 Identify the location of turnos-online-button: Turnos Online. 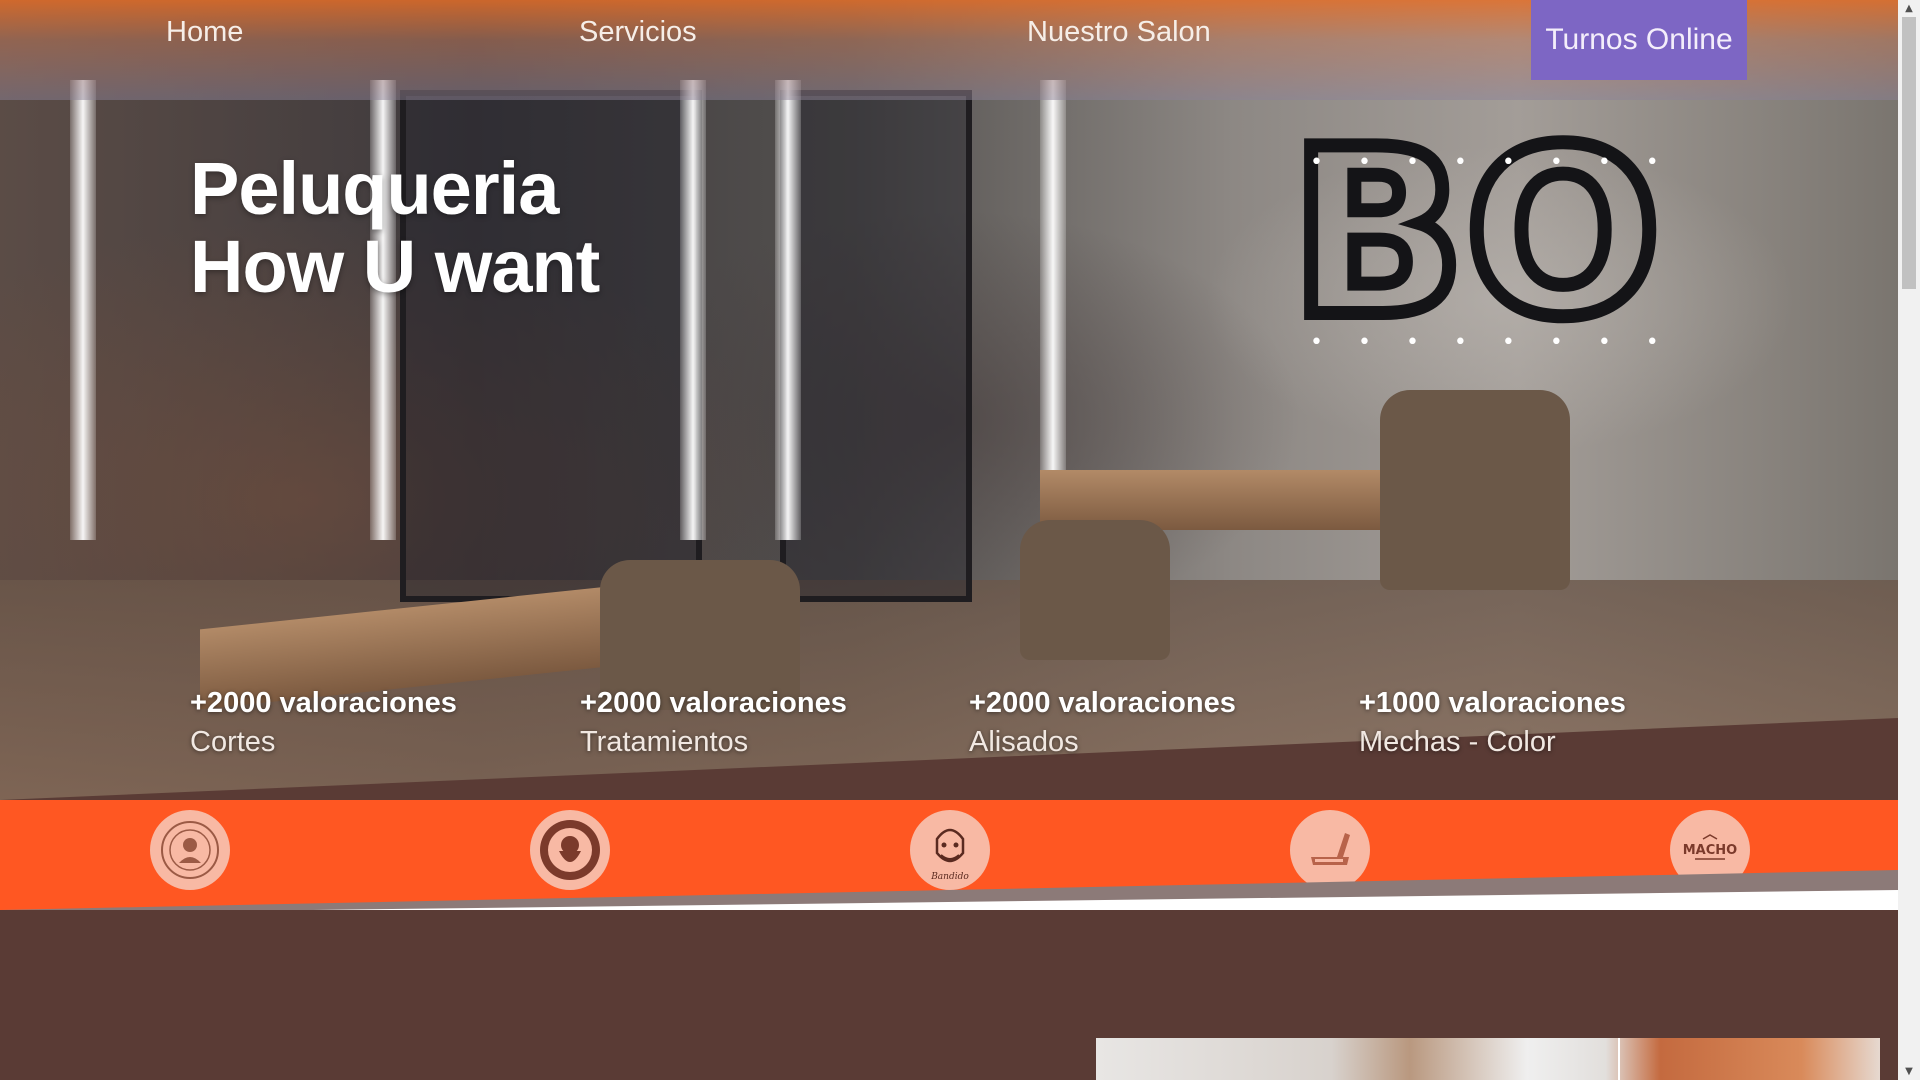
(1639, 40).